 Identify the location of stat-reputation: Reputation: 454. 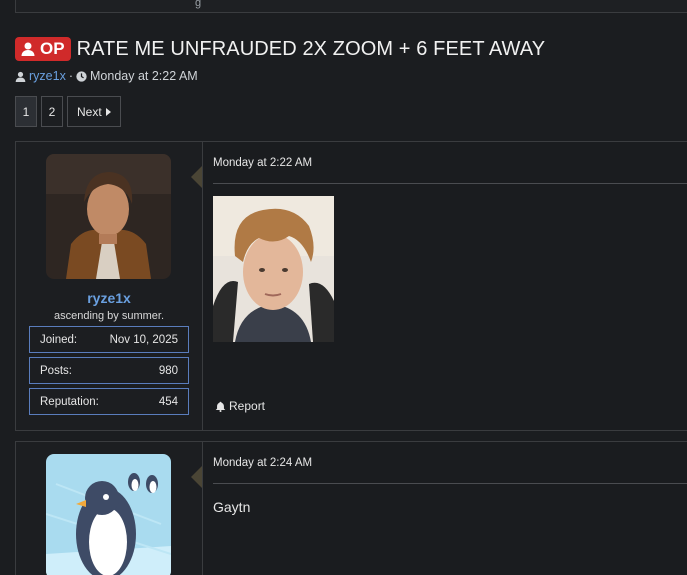
(109, 401).